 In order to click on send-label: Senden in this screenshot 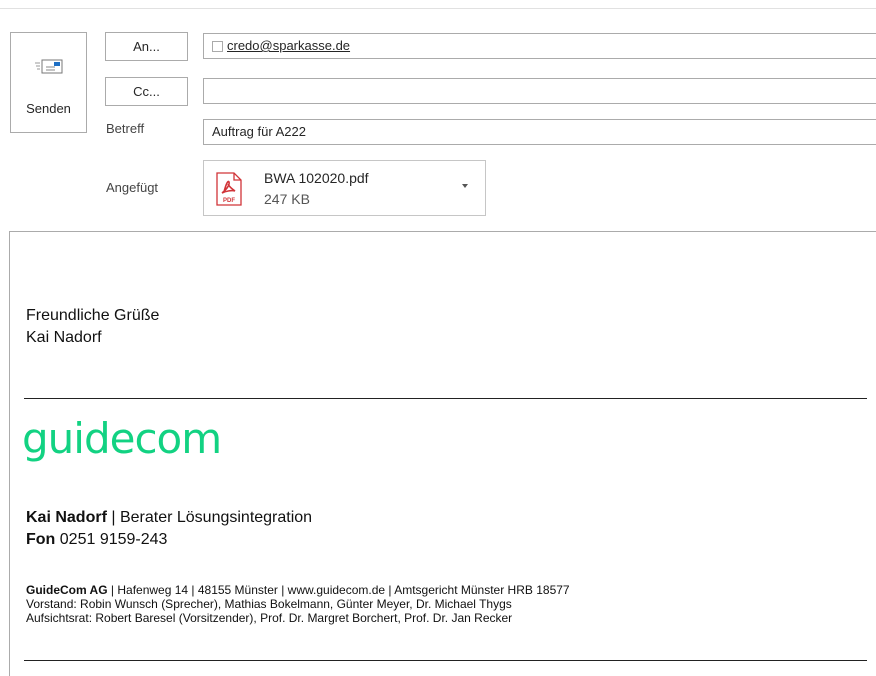, I will do `click(48, 108)`.